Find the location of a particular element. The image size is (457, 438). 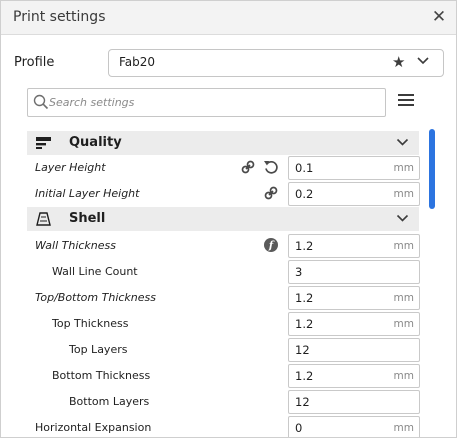

setting-row-top-thickness: Top Thickness 1.2 mm is located at coordinates (225, 324).